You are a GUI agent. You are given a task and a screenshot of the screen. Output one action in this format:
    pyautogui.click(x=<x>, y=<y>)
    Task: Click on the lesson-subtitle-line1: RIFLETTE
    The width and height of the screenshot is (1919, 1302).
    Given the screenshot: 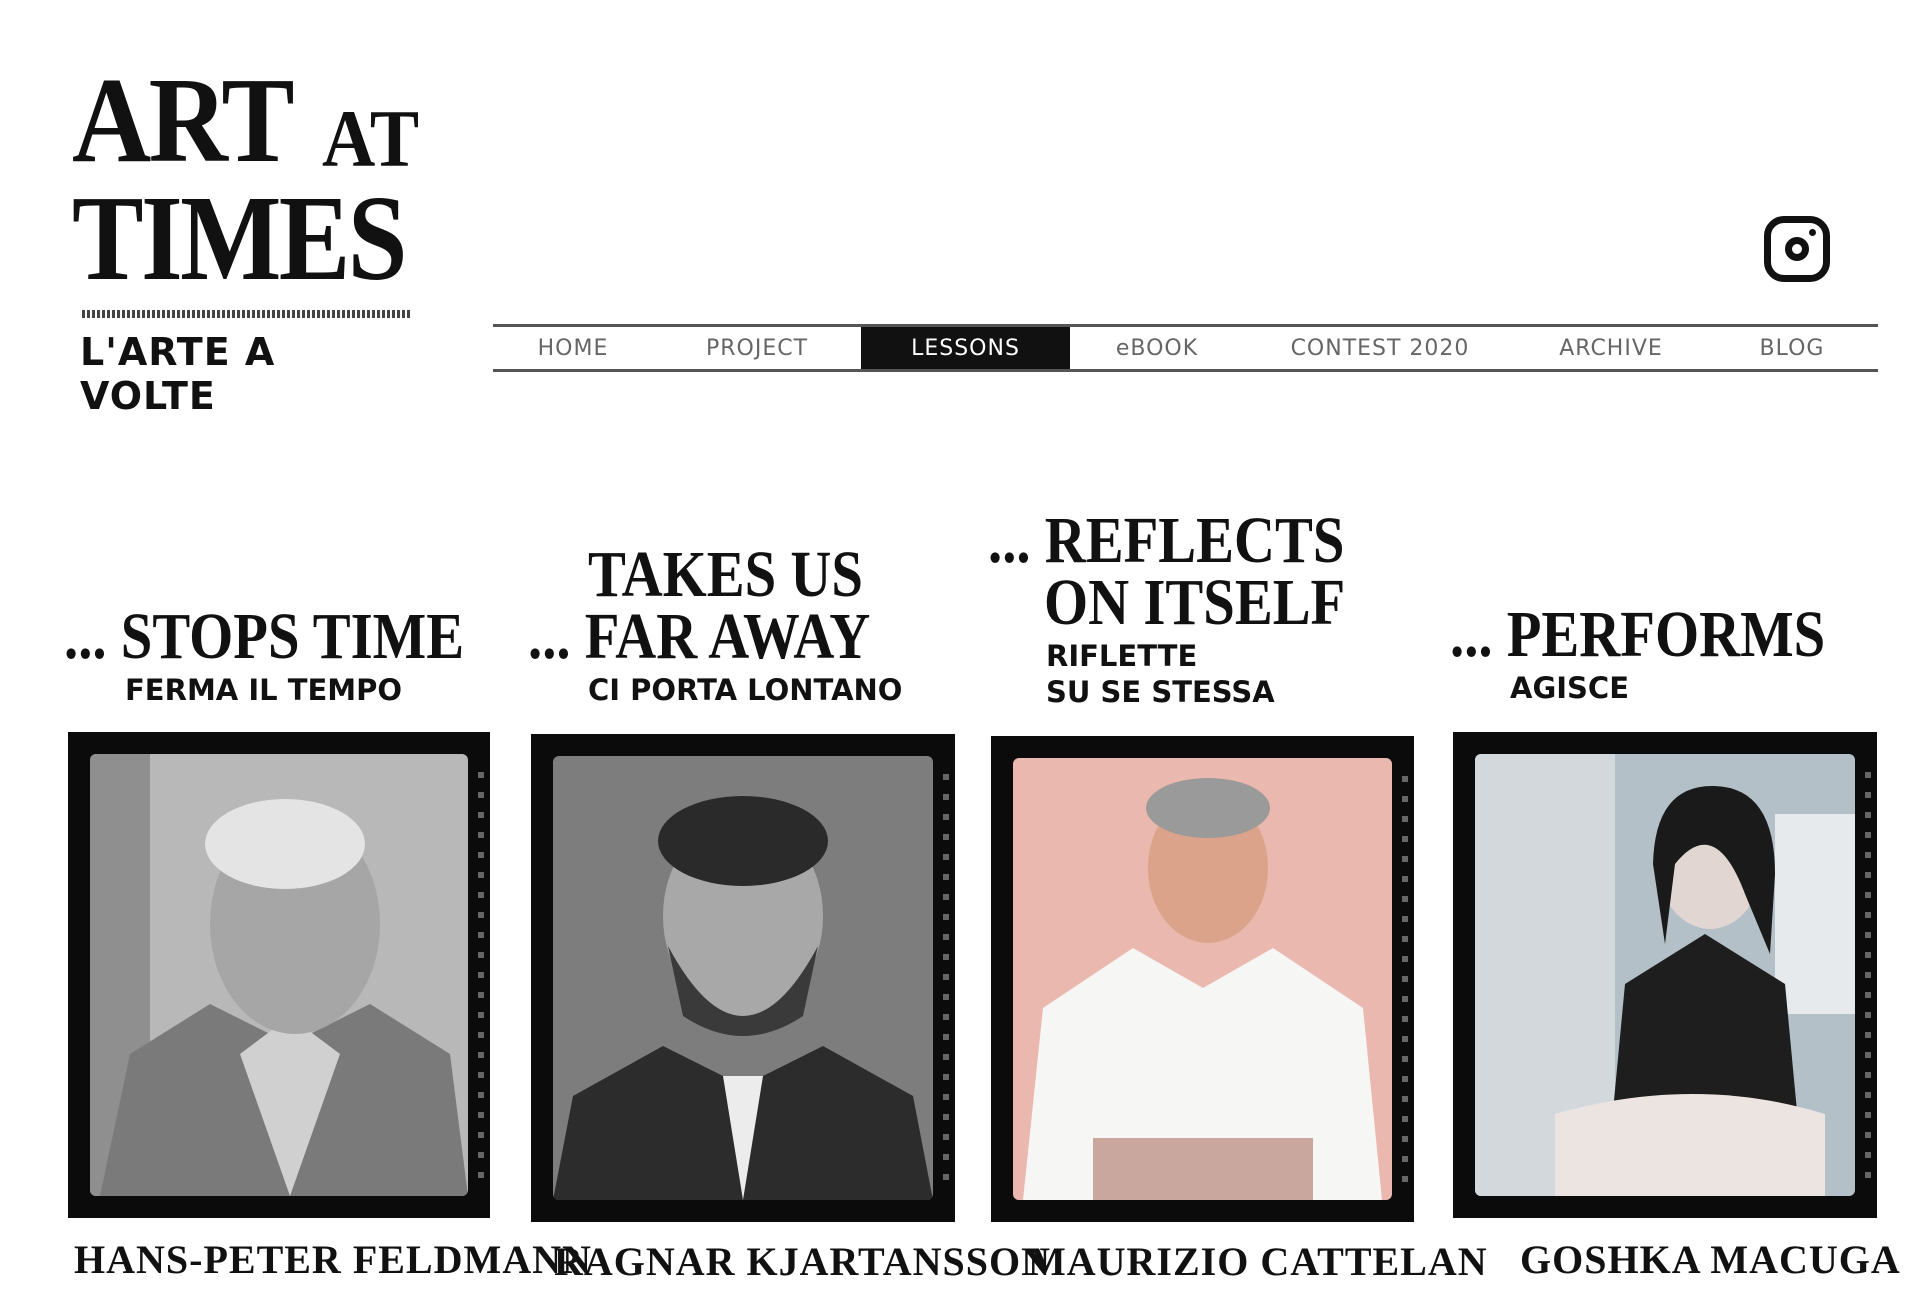 What is the action you would take?
    pyautogui.click(x=1122, y=656)
    